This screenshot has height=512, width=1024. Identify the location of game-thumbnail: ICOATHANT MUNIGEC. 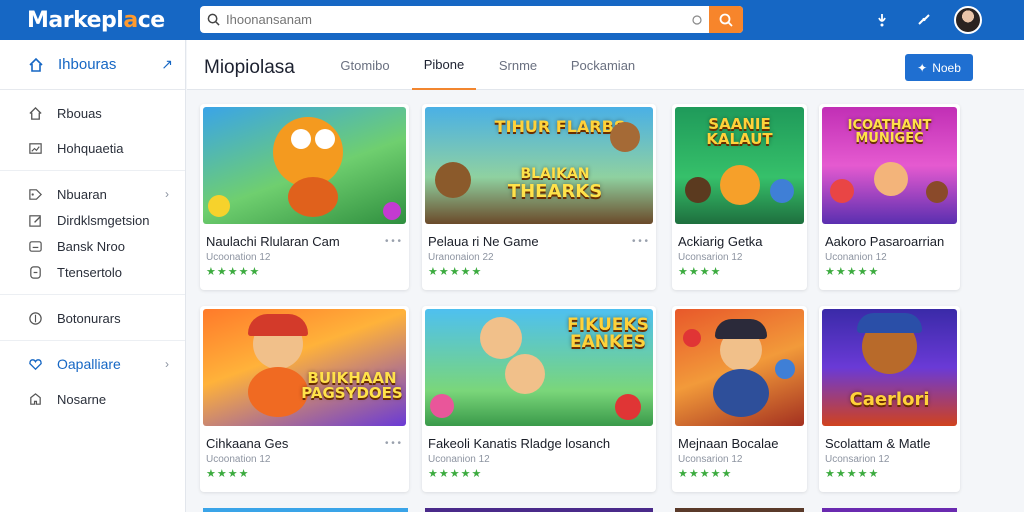
(889, 165).